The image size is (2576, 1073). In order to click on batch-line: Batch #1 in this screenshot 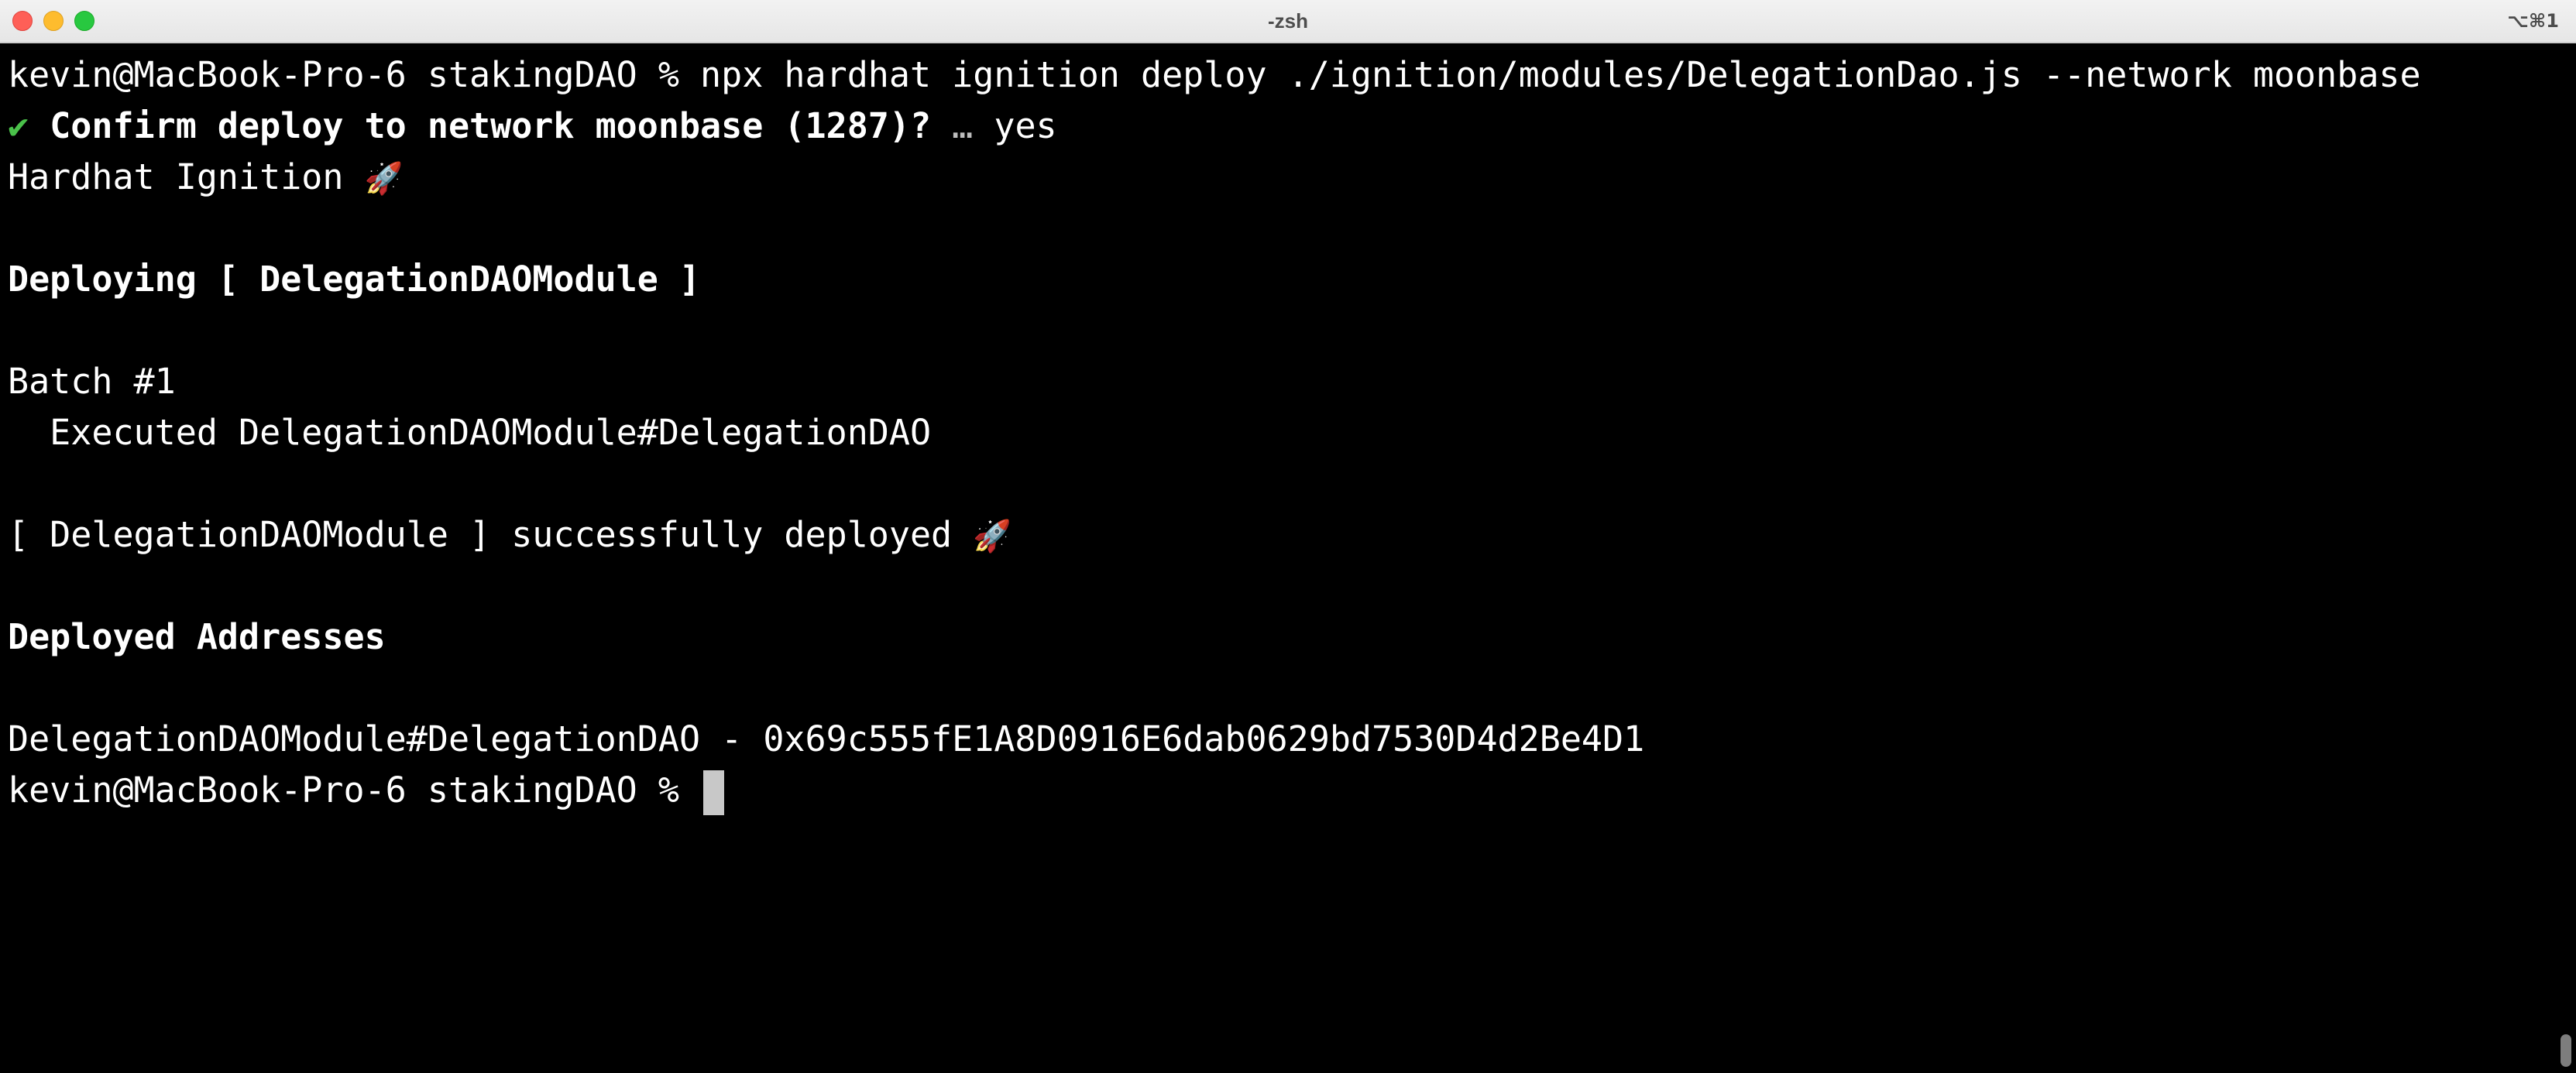, I will do `click(92, 381)`.